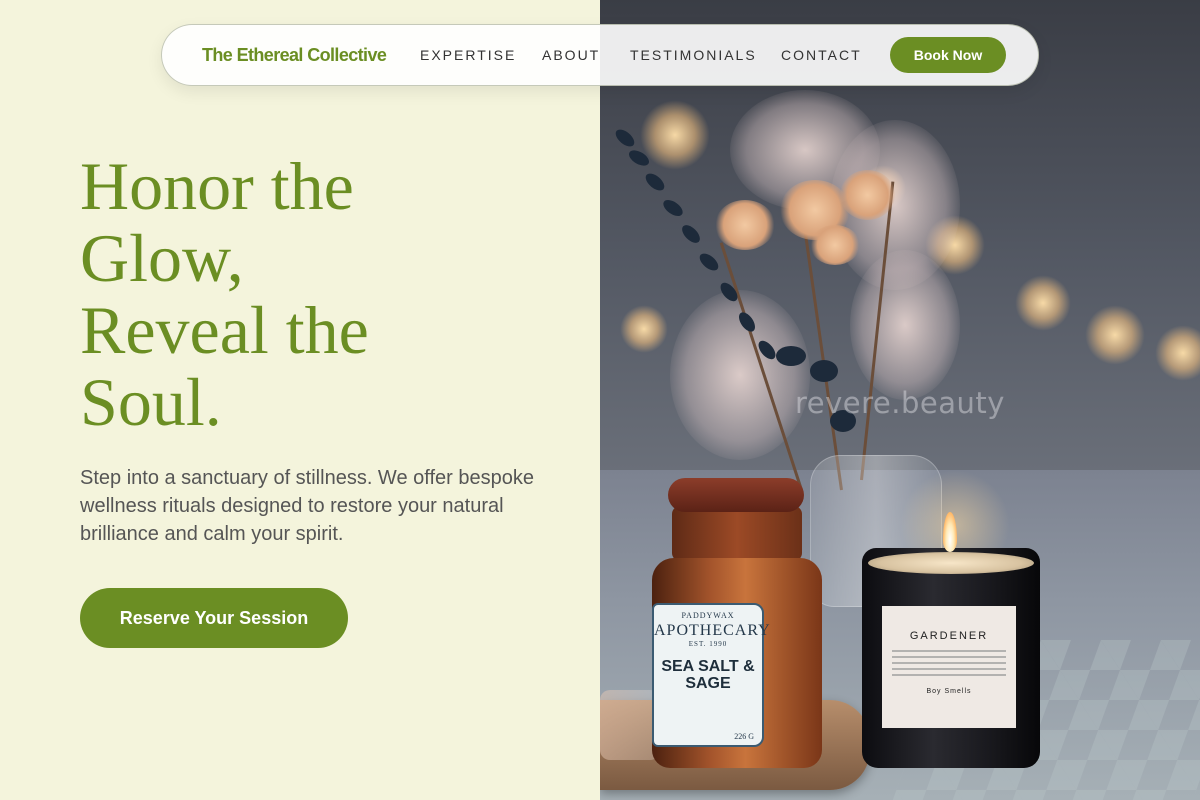 Image resolution: width=1200 pixels, height=800 pixels. I want to click on hero-title: Honor the Glow, Reveal the Soul., so click(310, 294).